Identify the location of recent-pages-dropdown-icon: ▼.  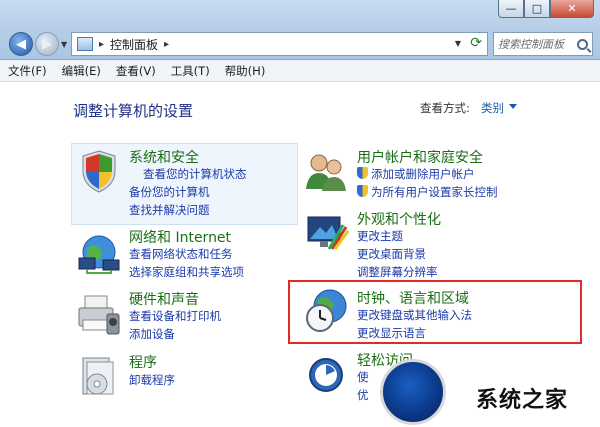
(64, 44).